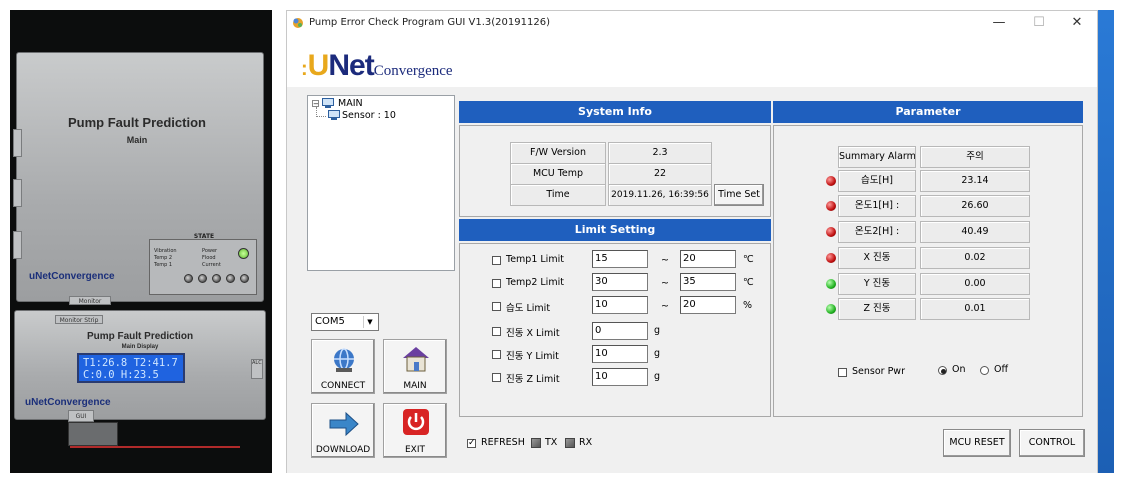  Describe the element at coordinates (660, 153) in the screenshot. I see `fw-version-value: 2.3` at that location.